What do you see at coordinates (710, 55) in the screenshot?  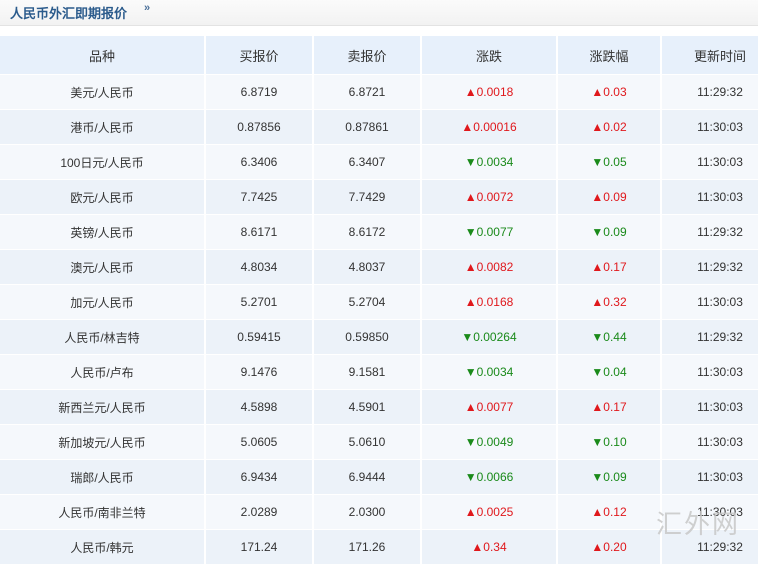 I see `column-header-update-time: 更新时间` at bounding box center [710, 55].